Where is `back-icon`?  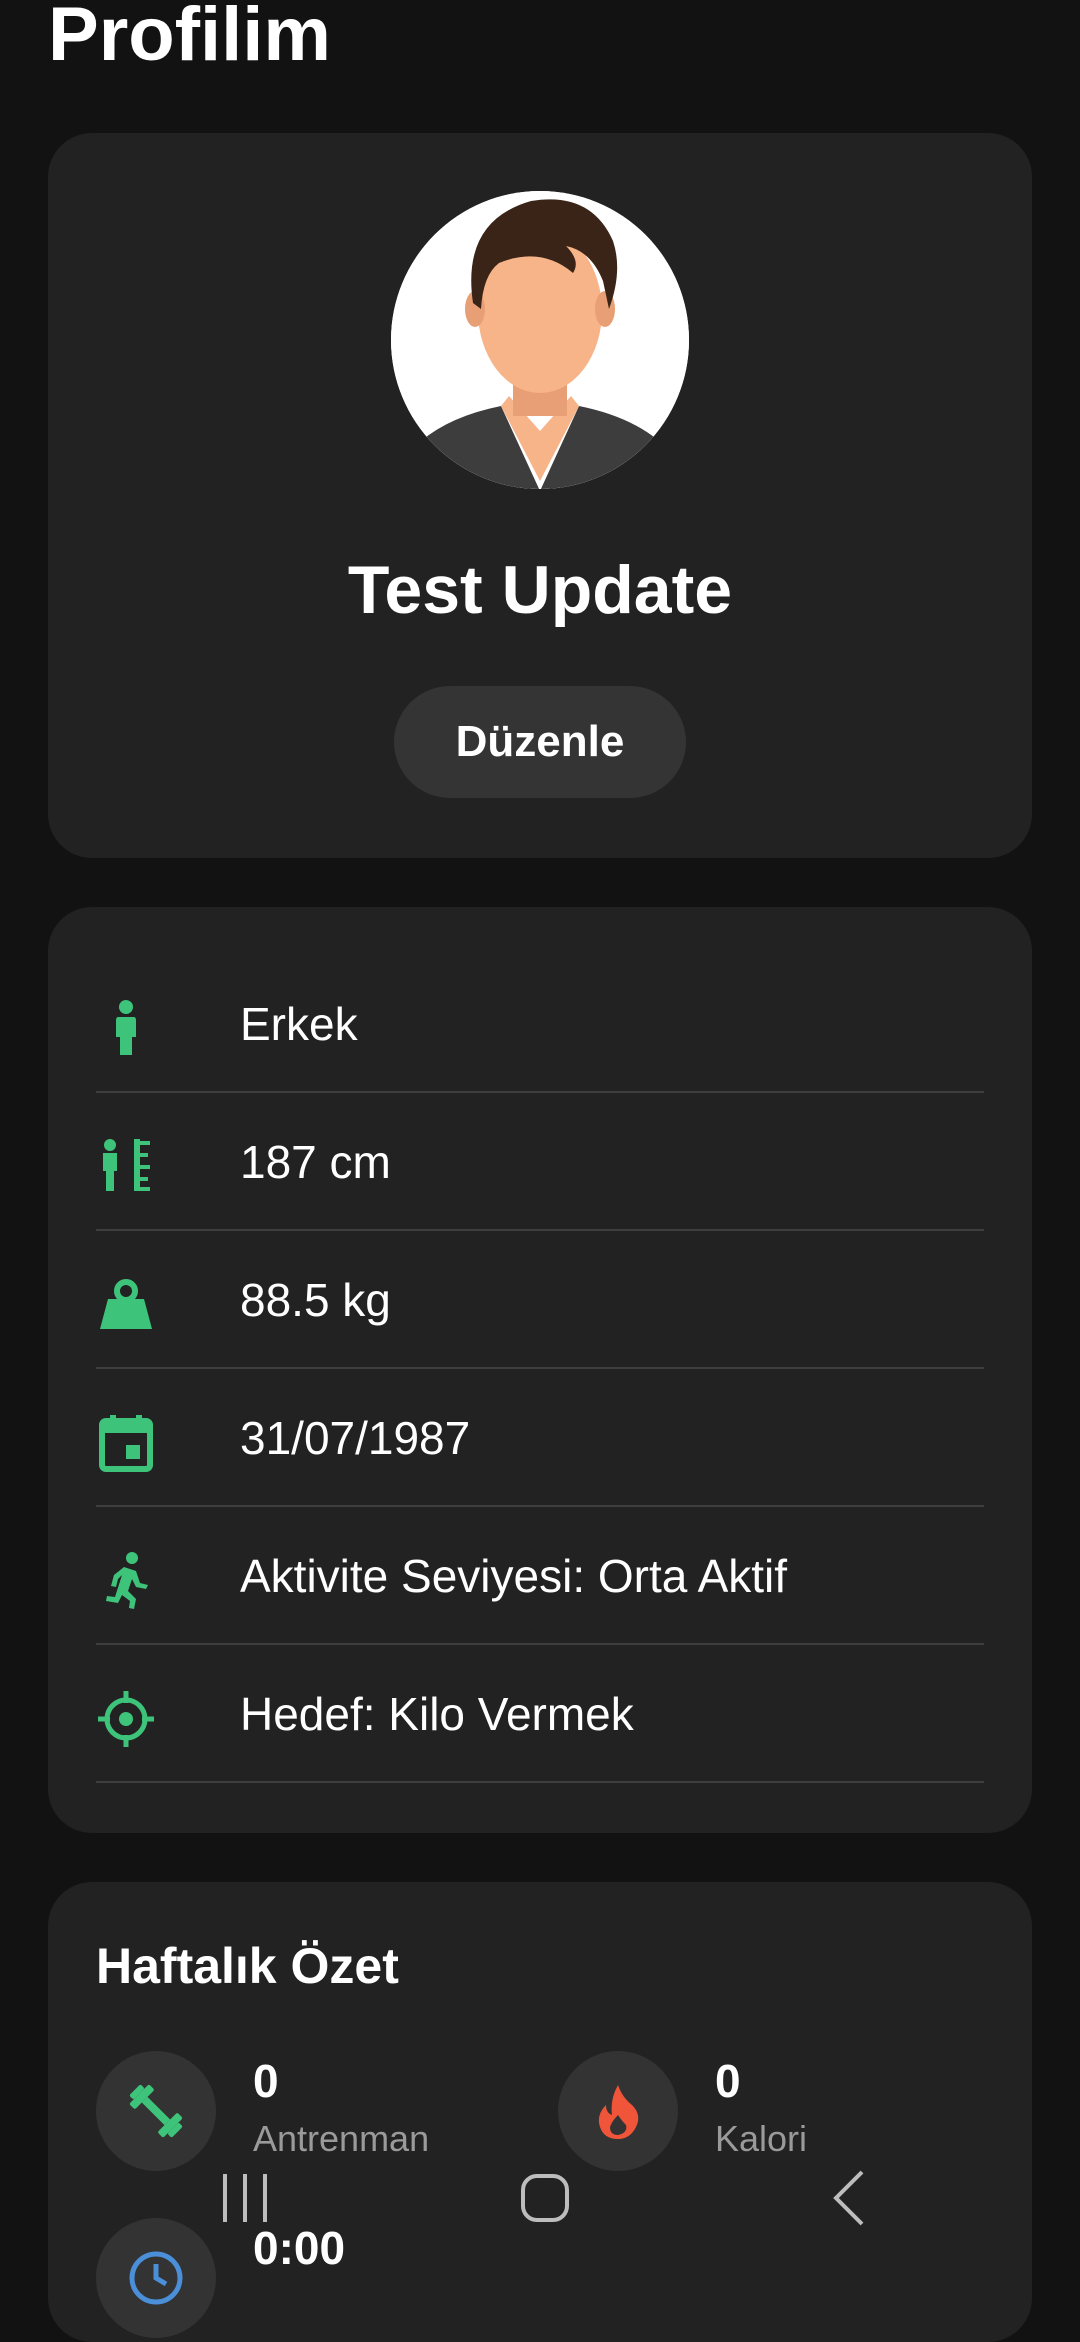 back-icon is located at coordinates (850, 2200).